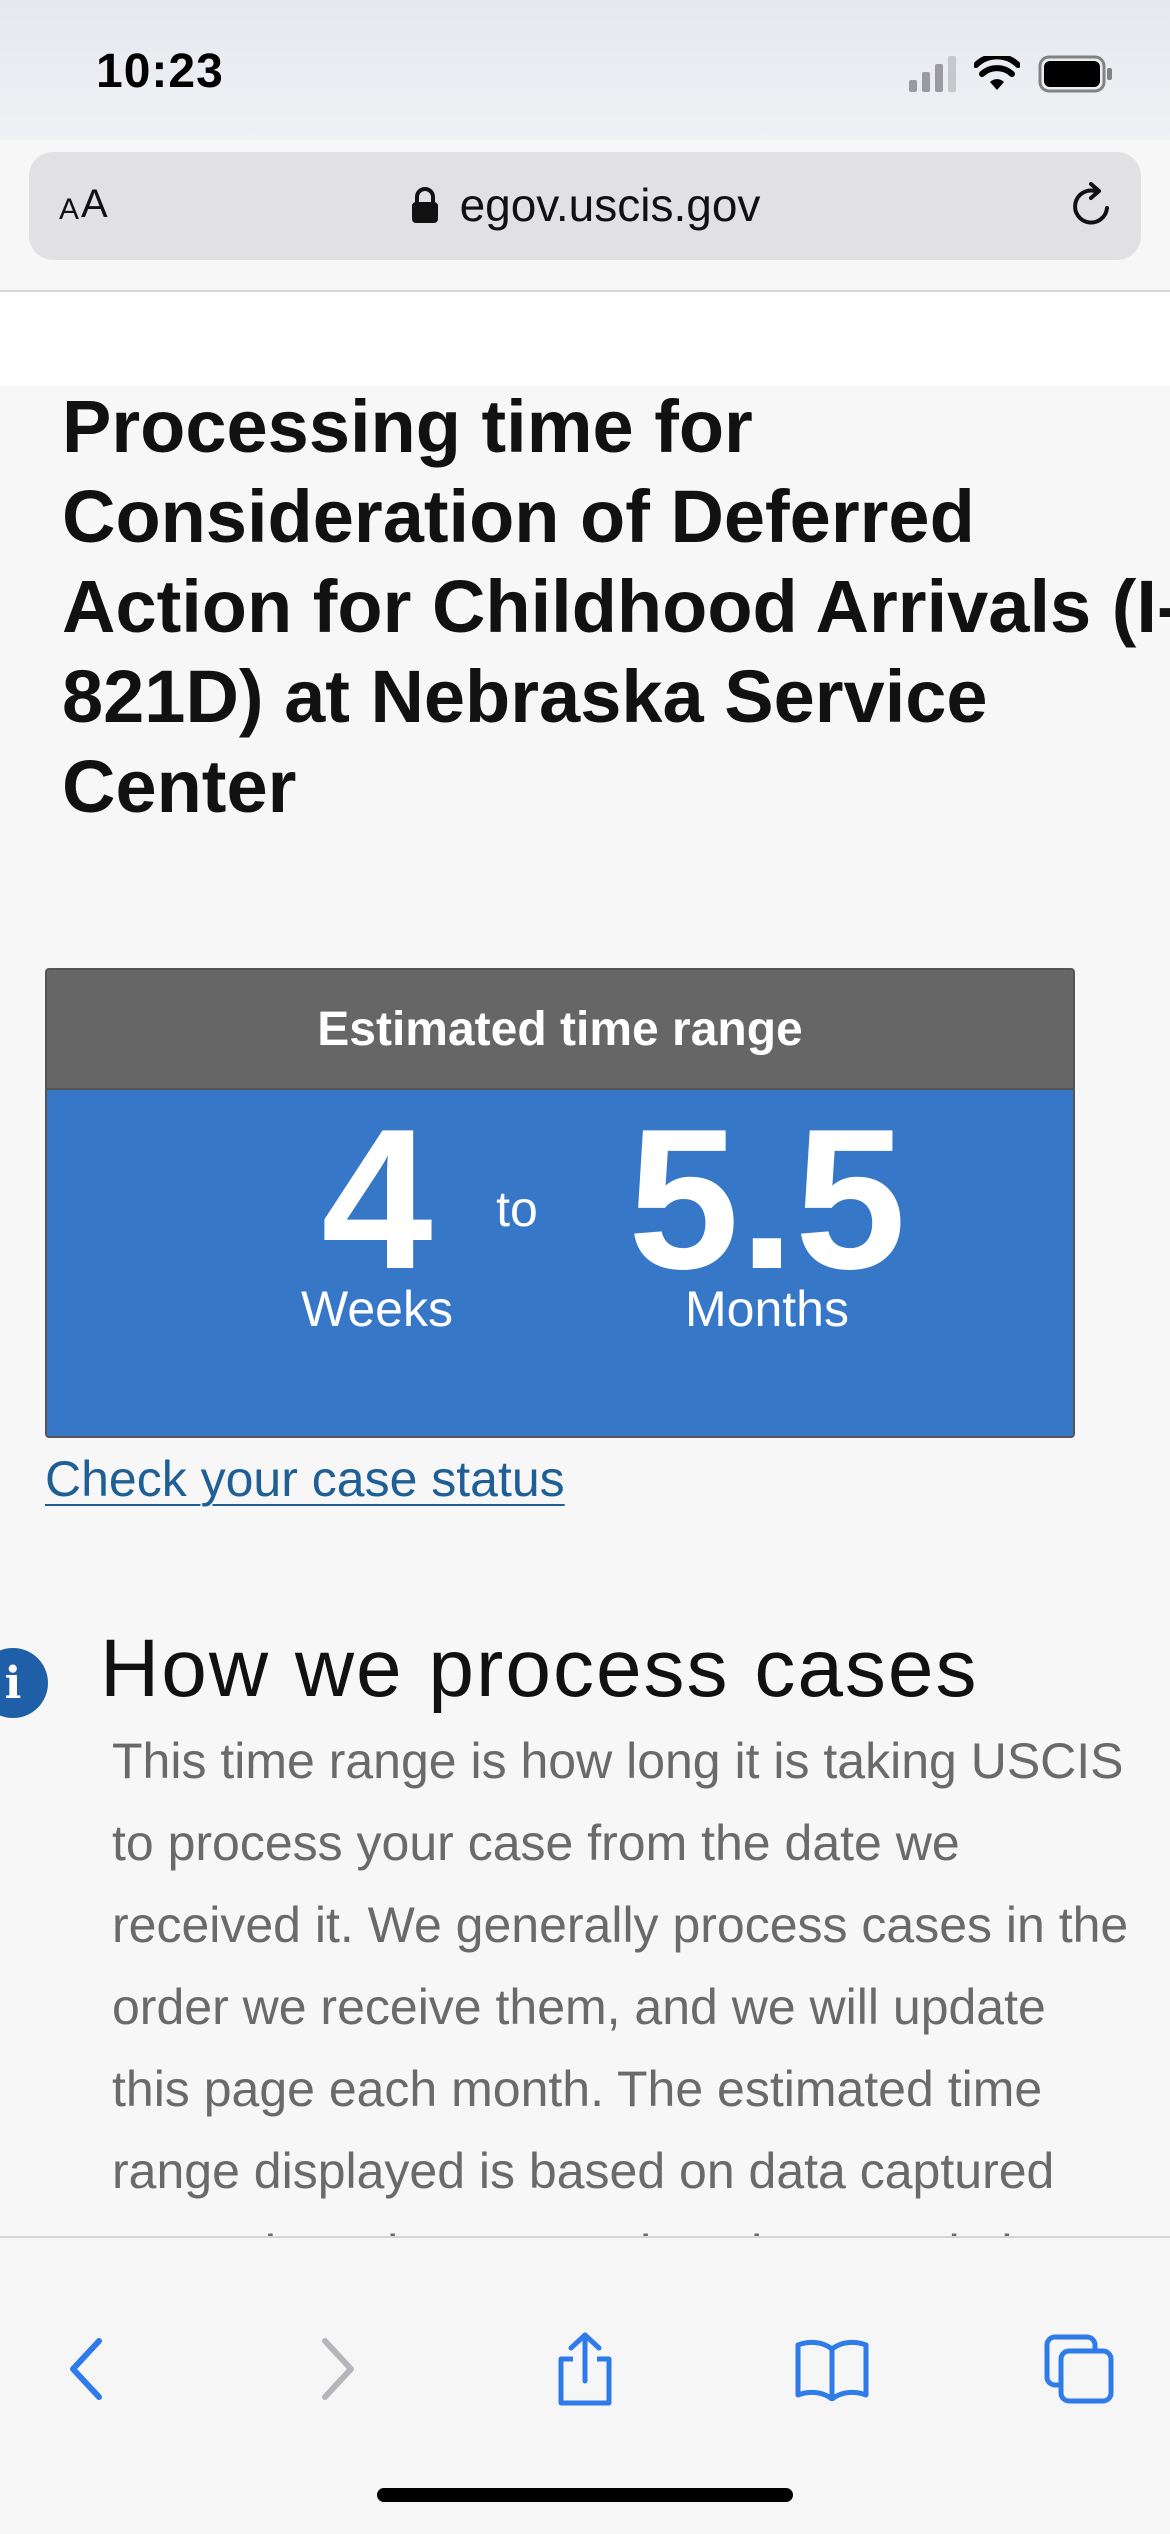 The width and height of the screenshot is (1170, 2534). What do you see at coordinates (767, 1199) in the screenshot?
I see `max-time-value: 5.5` at bounding box center [767, 1199].